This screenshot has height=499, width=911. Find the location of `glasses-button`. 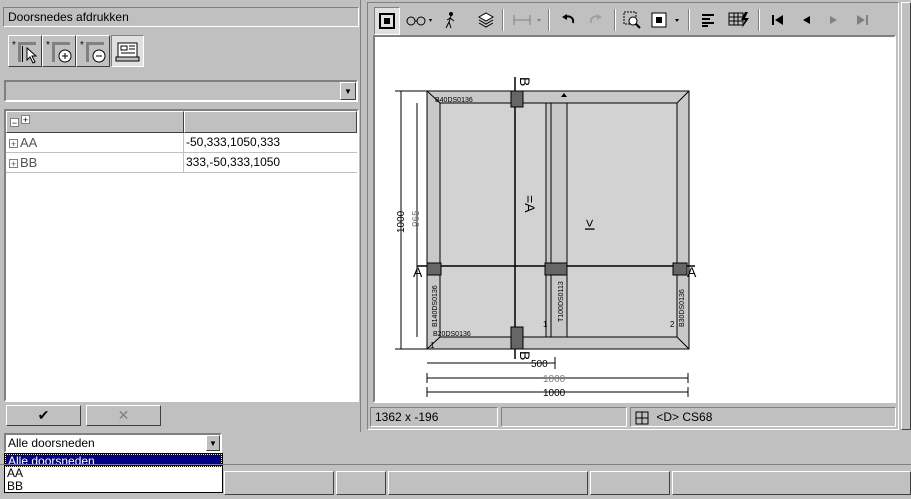

glasses-button is located at coordinates (419, 20).